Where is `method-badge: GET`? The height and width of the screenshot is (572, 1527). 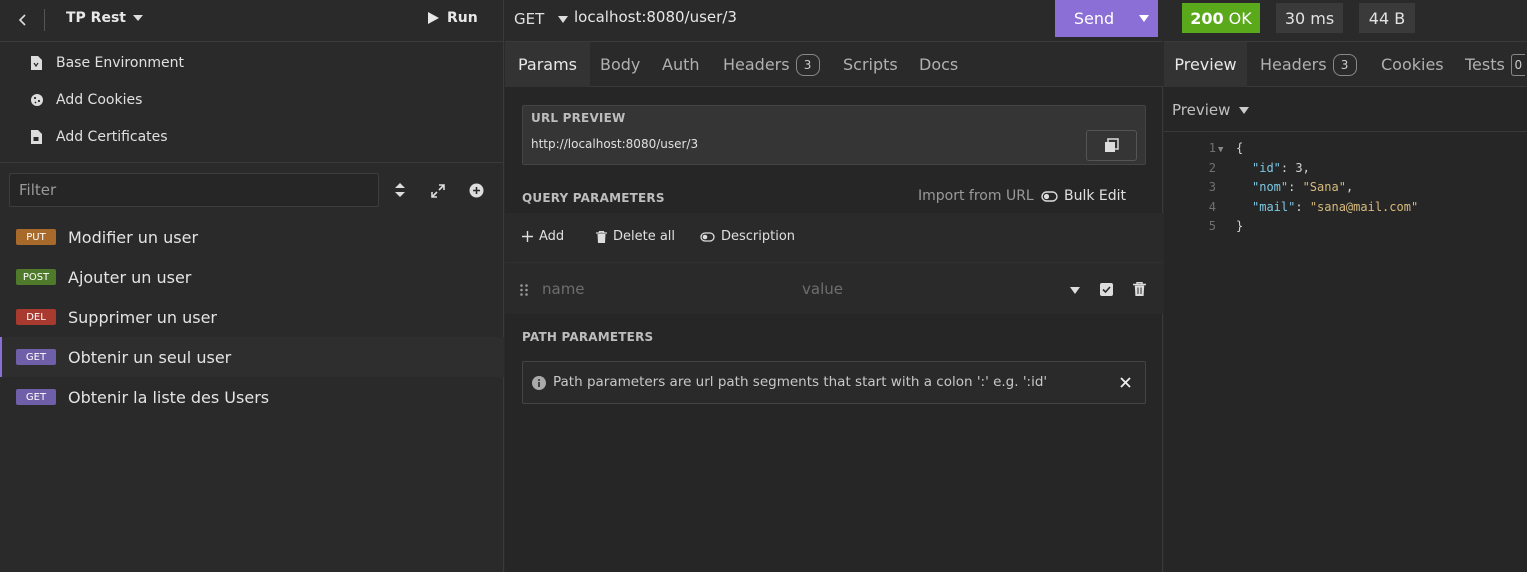
method-badge: GET is located at coordinates (36, 397).